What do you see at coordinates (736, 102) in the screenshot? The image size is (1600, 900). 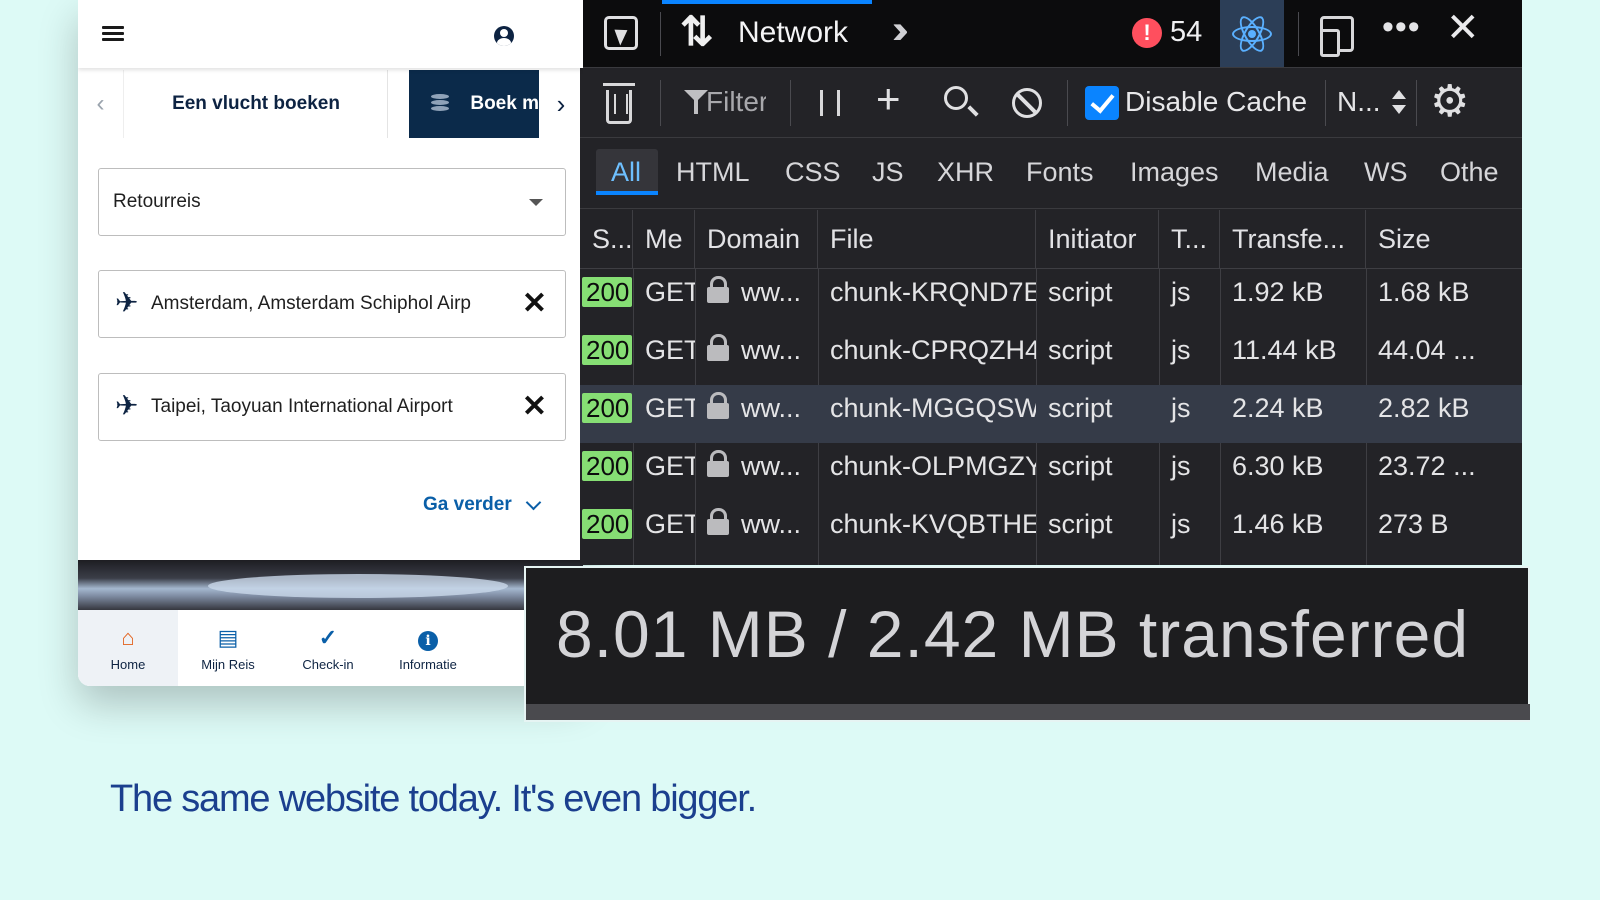 I see `filter-input: Filter URLs` at bounding box center [736, 102].